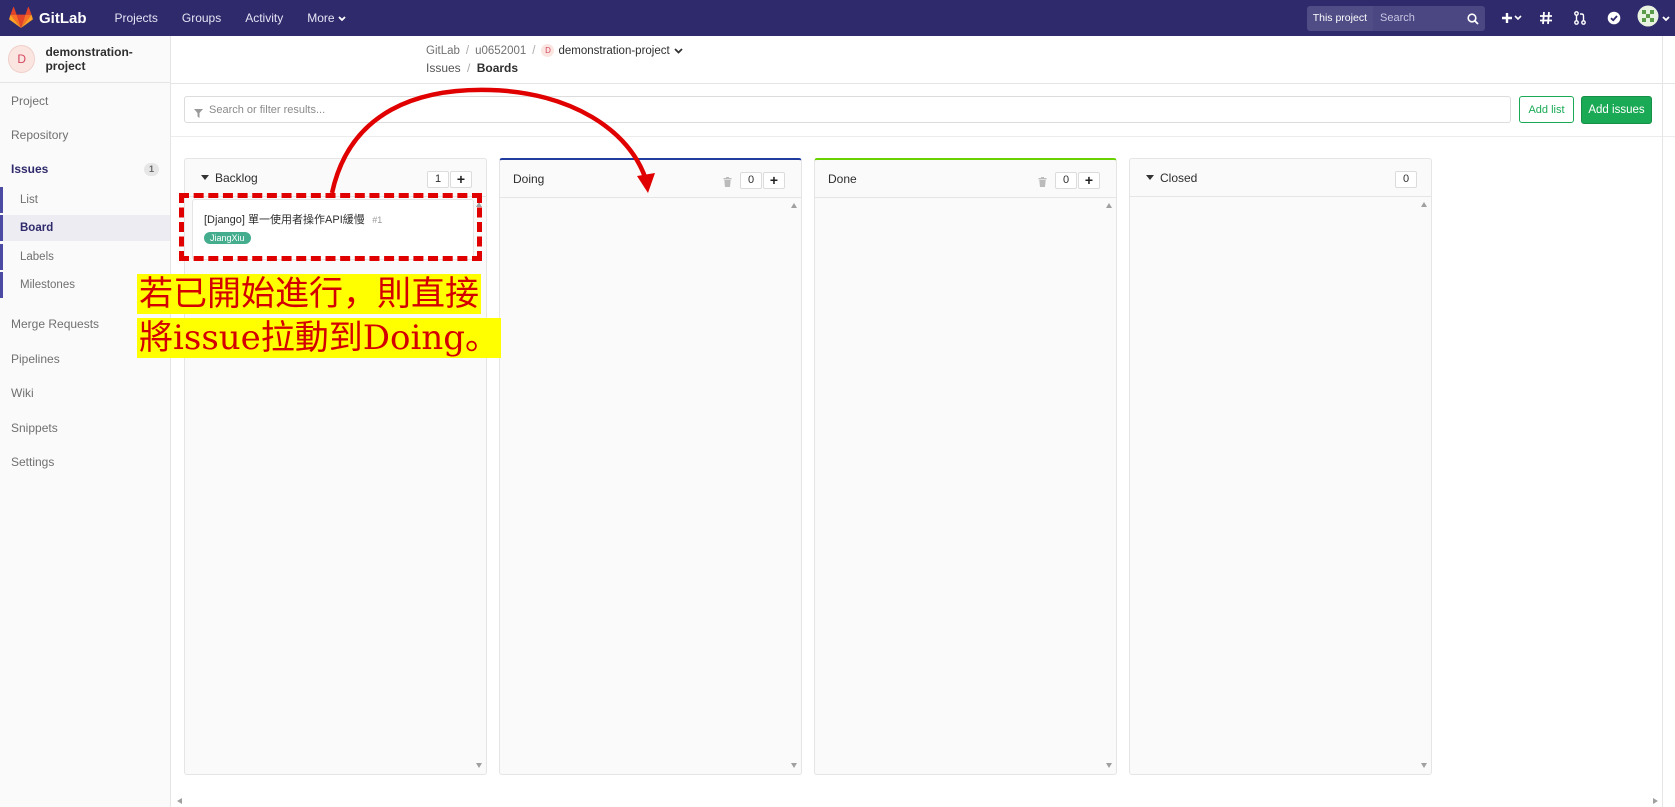  I want to click on annotation-text-line-1: 若已開始進行，則直接, so click(309, 294).